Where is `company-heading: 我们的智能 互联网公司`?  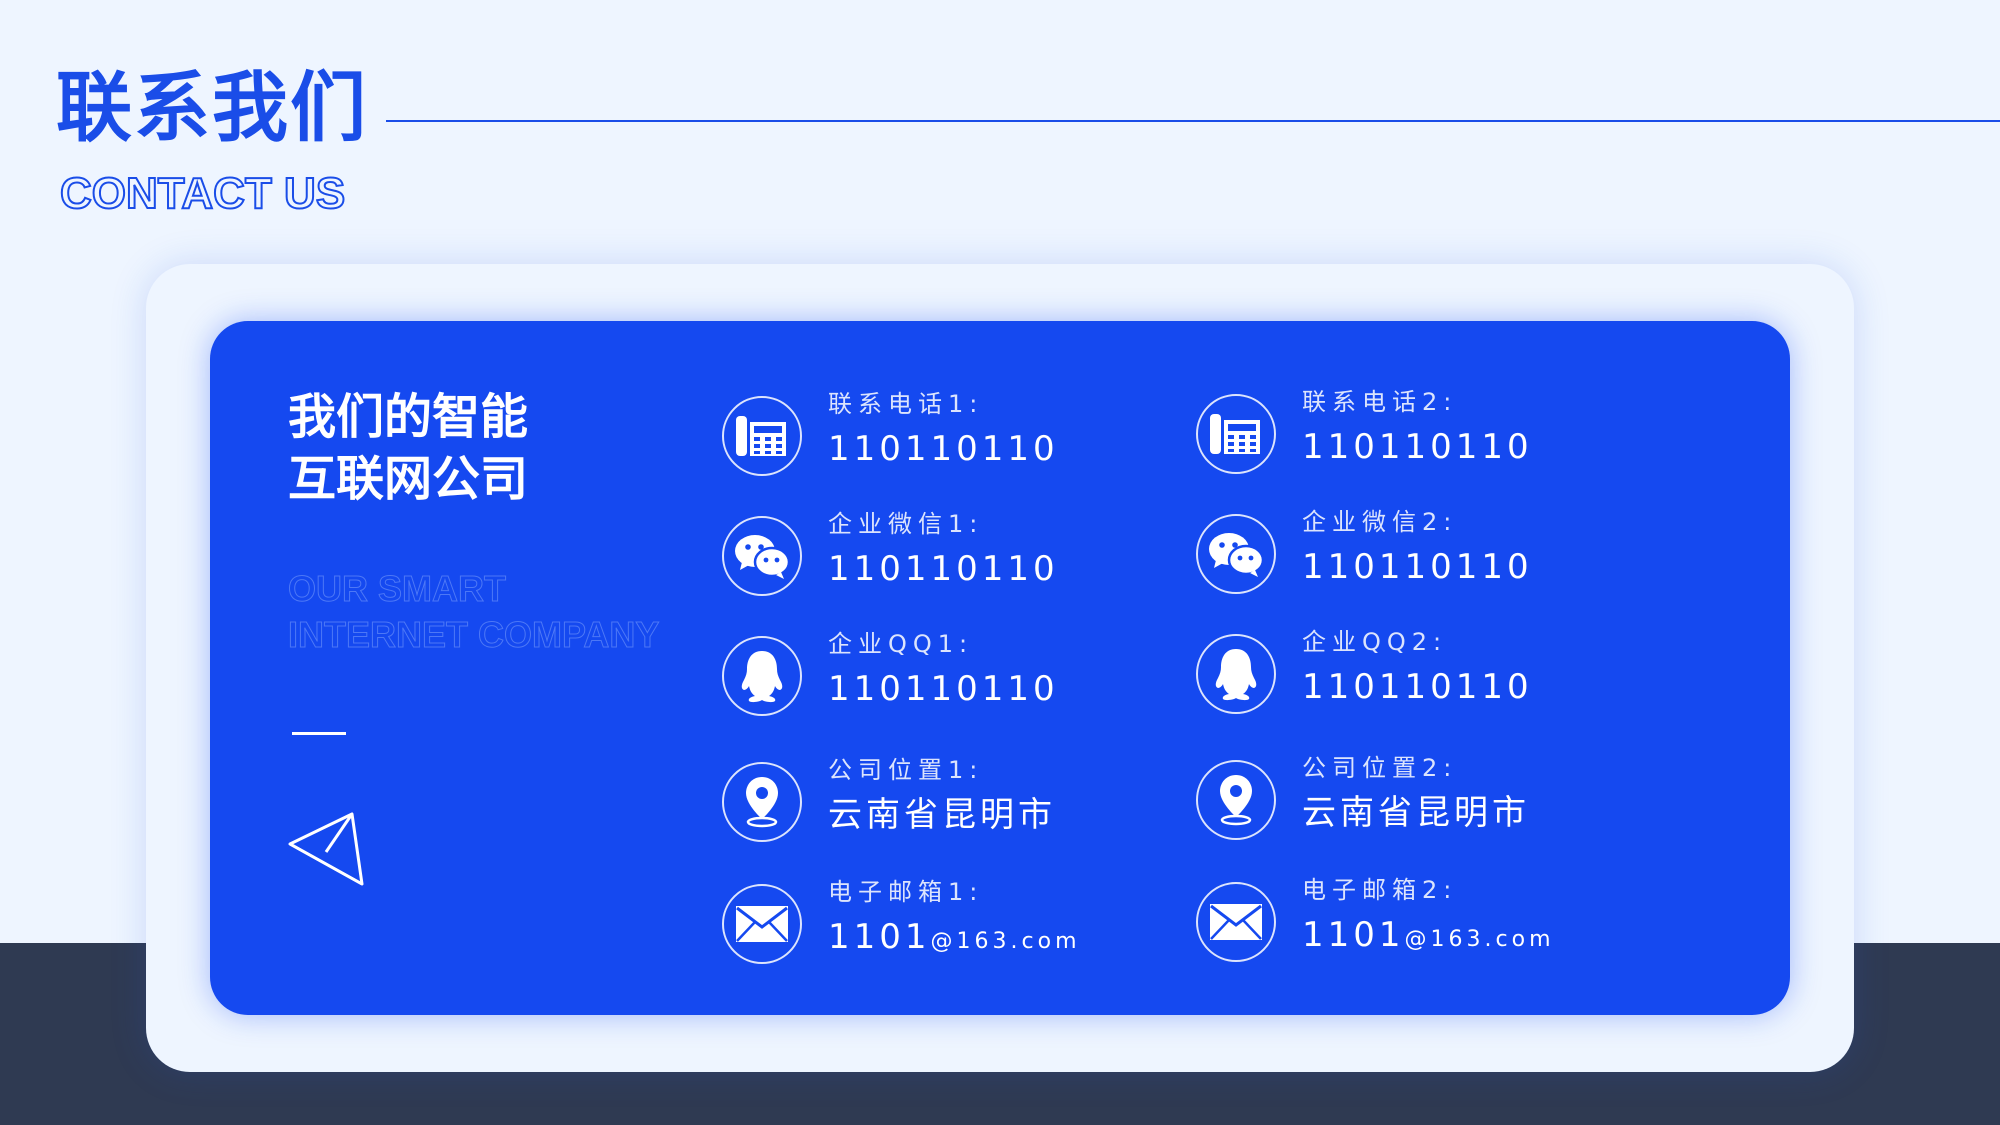 company-heading: 我们的智能 互联网公司 is located at coordinates (408, 448).